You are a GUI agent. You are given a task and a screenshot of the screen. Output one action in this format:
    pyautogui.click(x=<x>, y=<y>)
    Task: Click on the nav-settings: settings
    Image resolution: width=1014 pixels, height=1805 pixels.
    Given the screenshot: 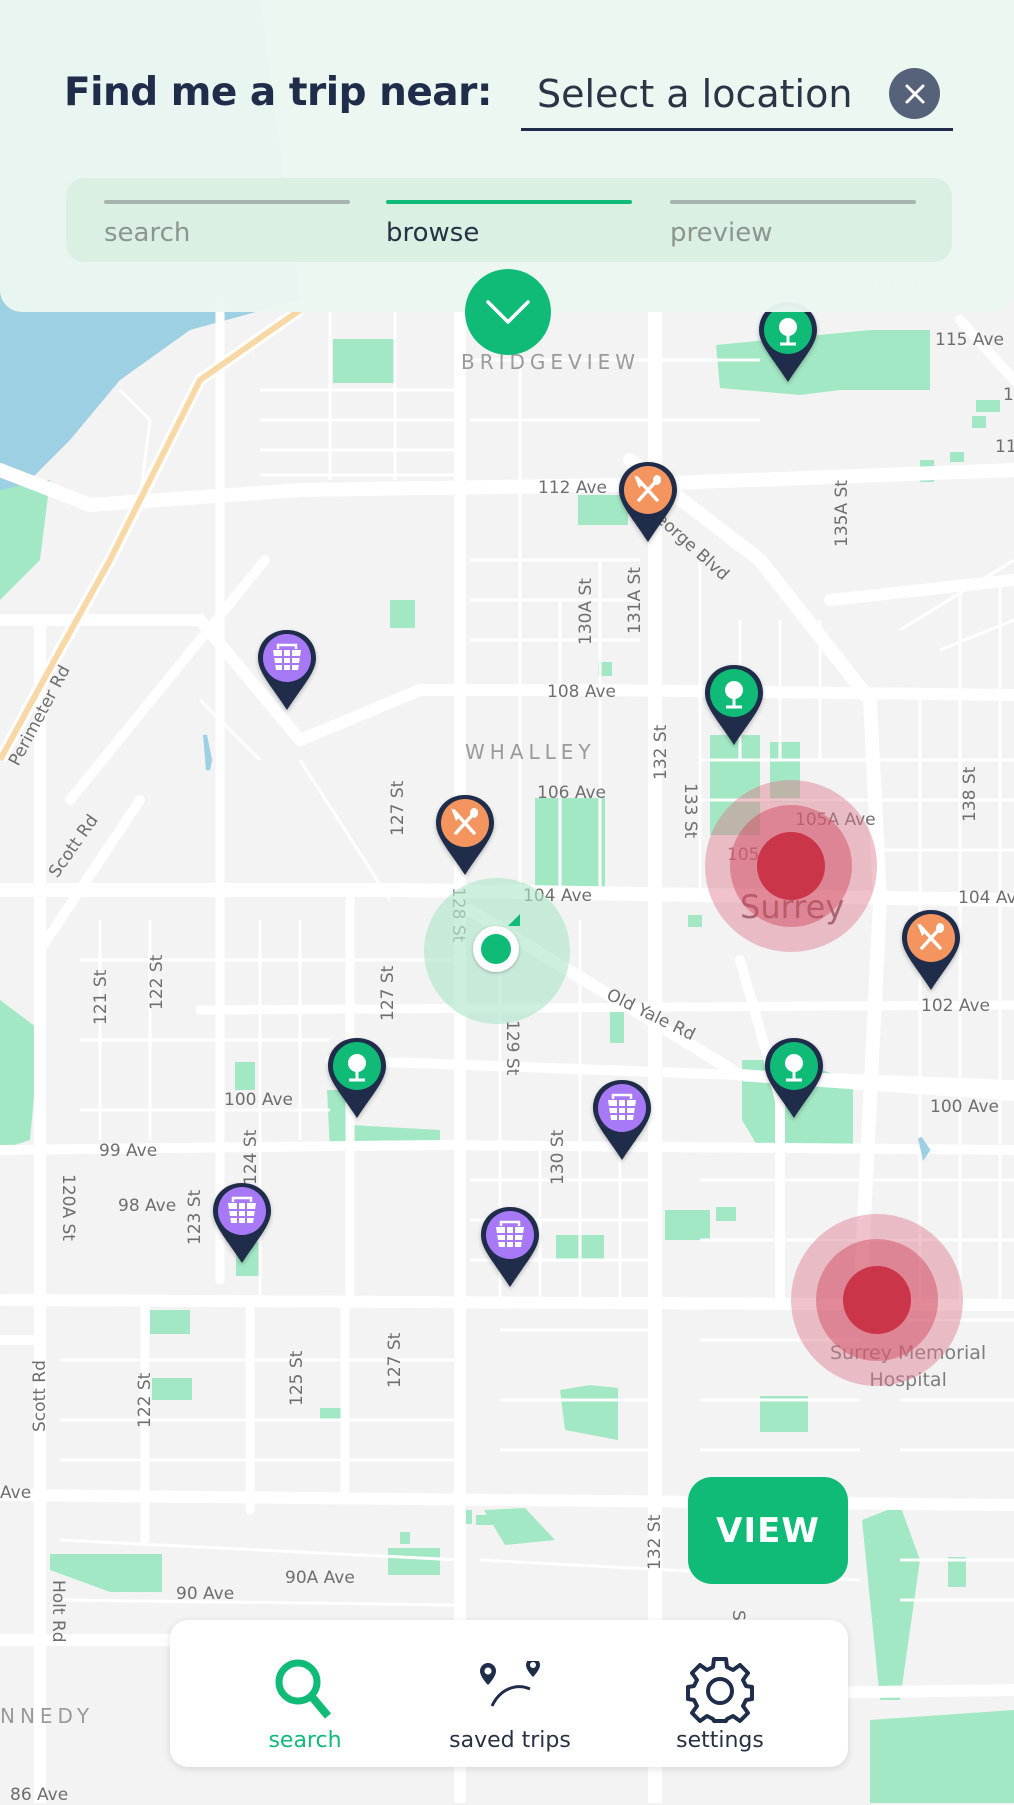 What is the action you would take?
    pyautogui.click(x=720, y=1693)
    